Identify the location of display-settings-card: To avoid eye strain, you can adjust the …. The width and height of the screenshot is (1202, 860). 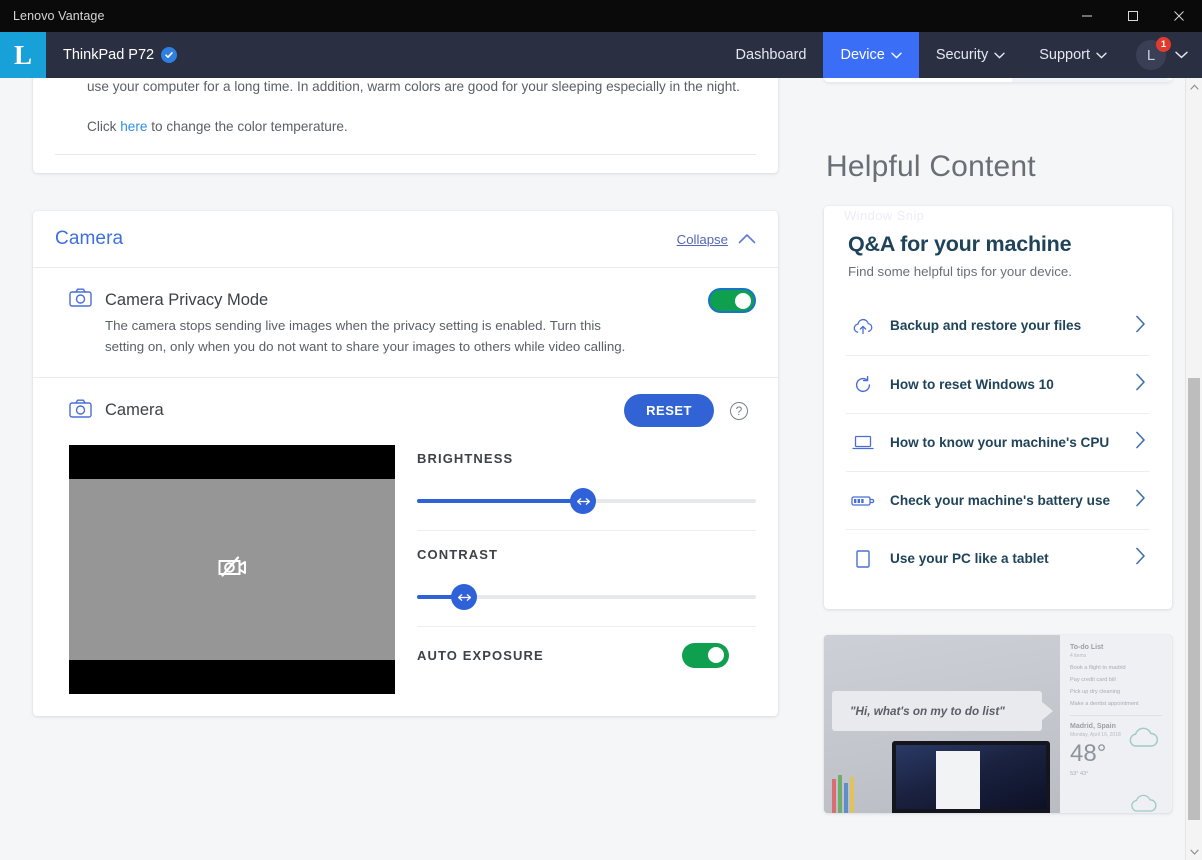
(405, 125).